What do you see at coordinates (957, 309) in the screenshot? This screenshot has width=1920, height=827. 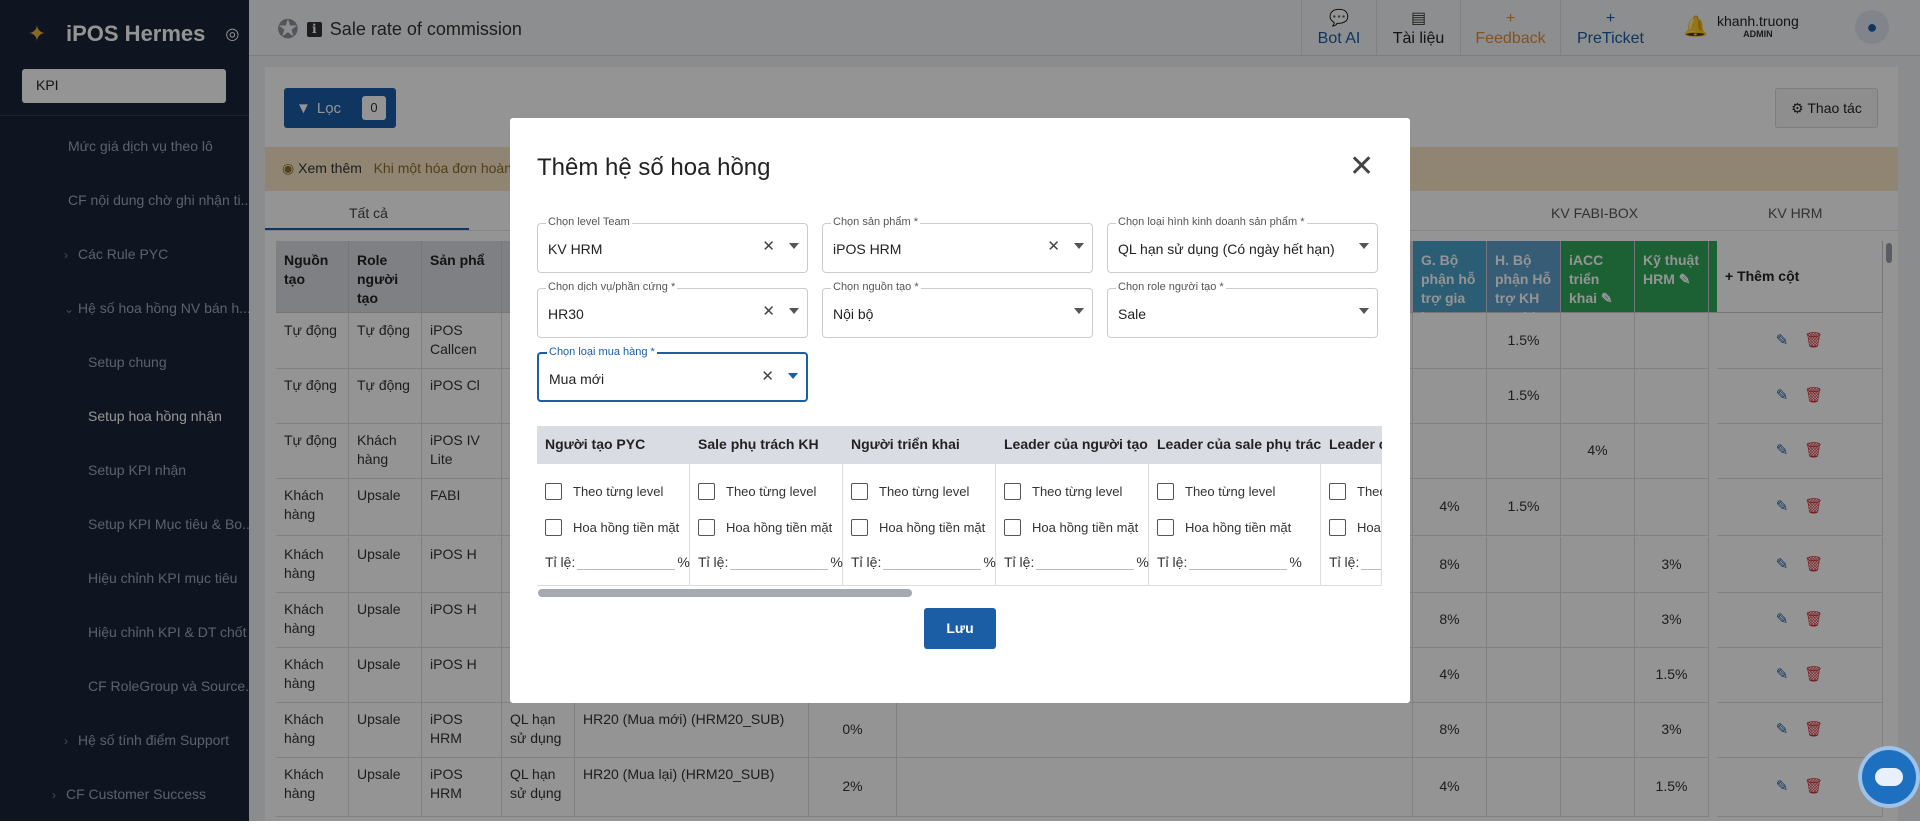 I see `source-select: Chọn nguồn tạo * Nội bộ` at bounding box center [957, 309].